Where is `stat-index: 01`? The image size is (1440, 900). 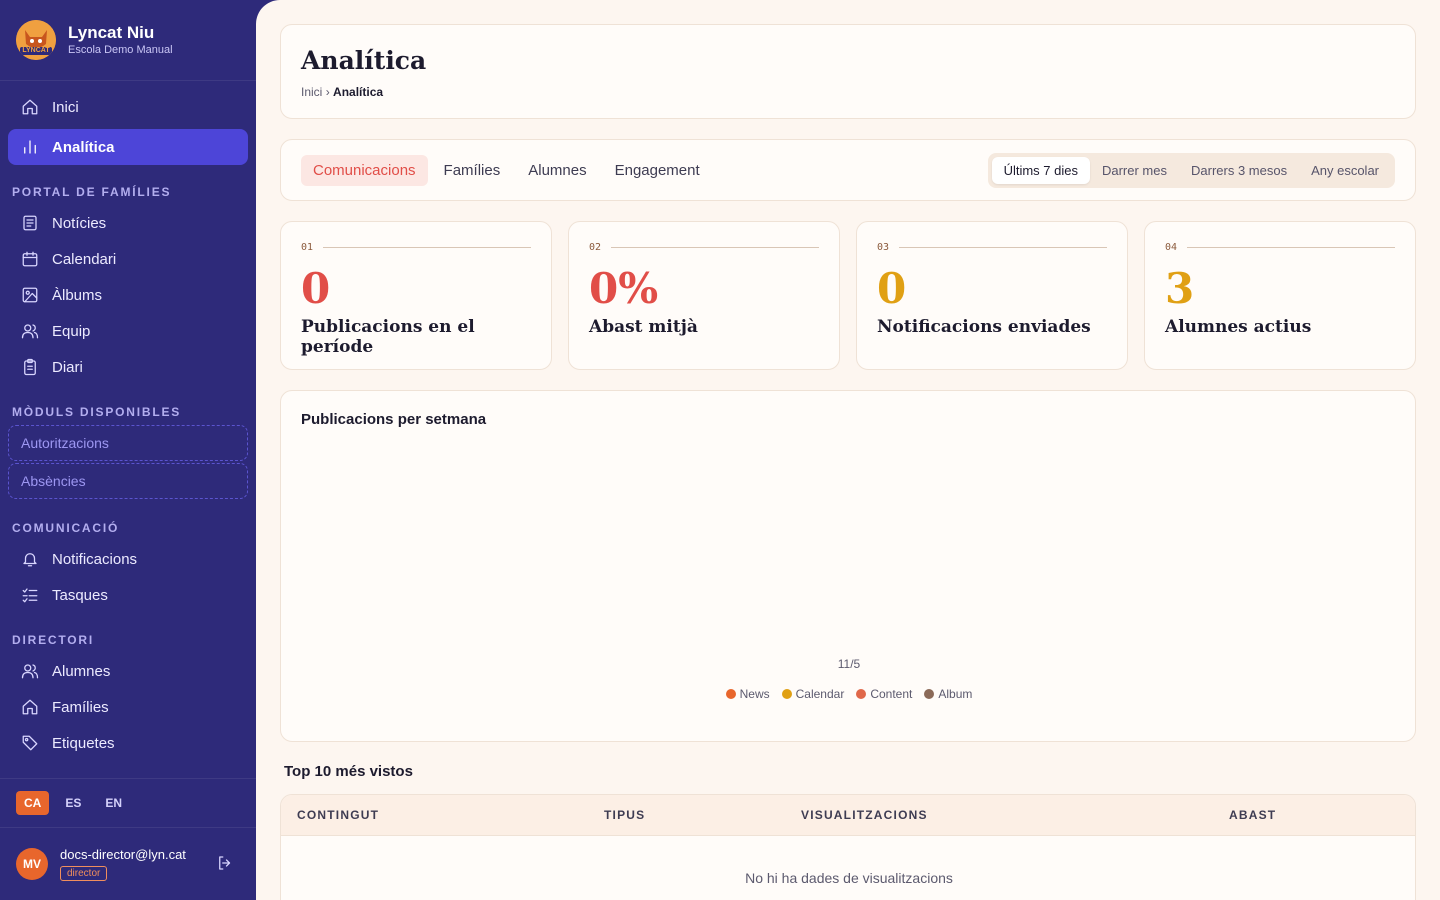 stat-index: 01 is located at coordinates (307, 247).